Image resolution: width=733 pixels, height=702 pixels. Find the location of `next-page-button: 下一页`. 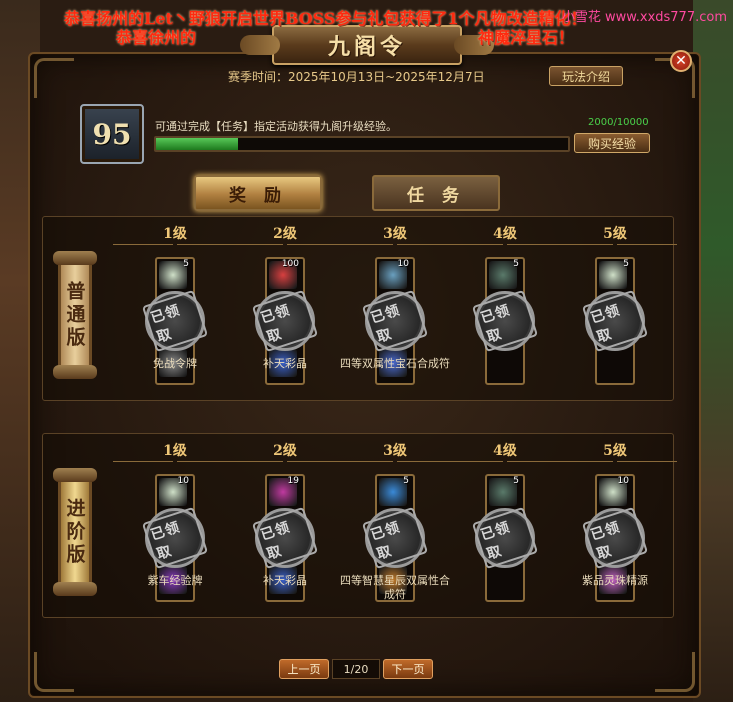

next-page-button: 下一页 is located at coordinates (408, 669).